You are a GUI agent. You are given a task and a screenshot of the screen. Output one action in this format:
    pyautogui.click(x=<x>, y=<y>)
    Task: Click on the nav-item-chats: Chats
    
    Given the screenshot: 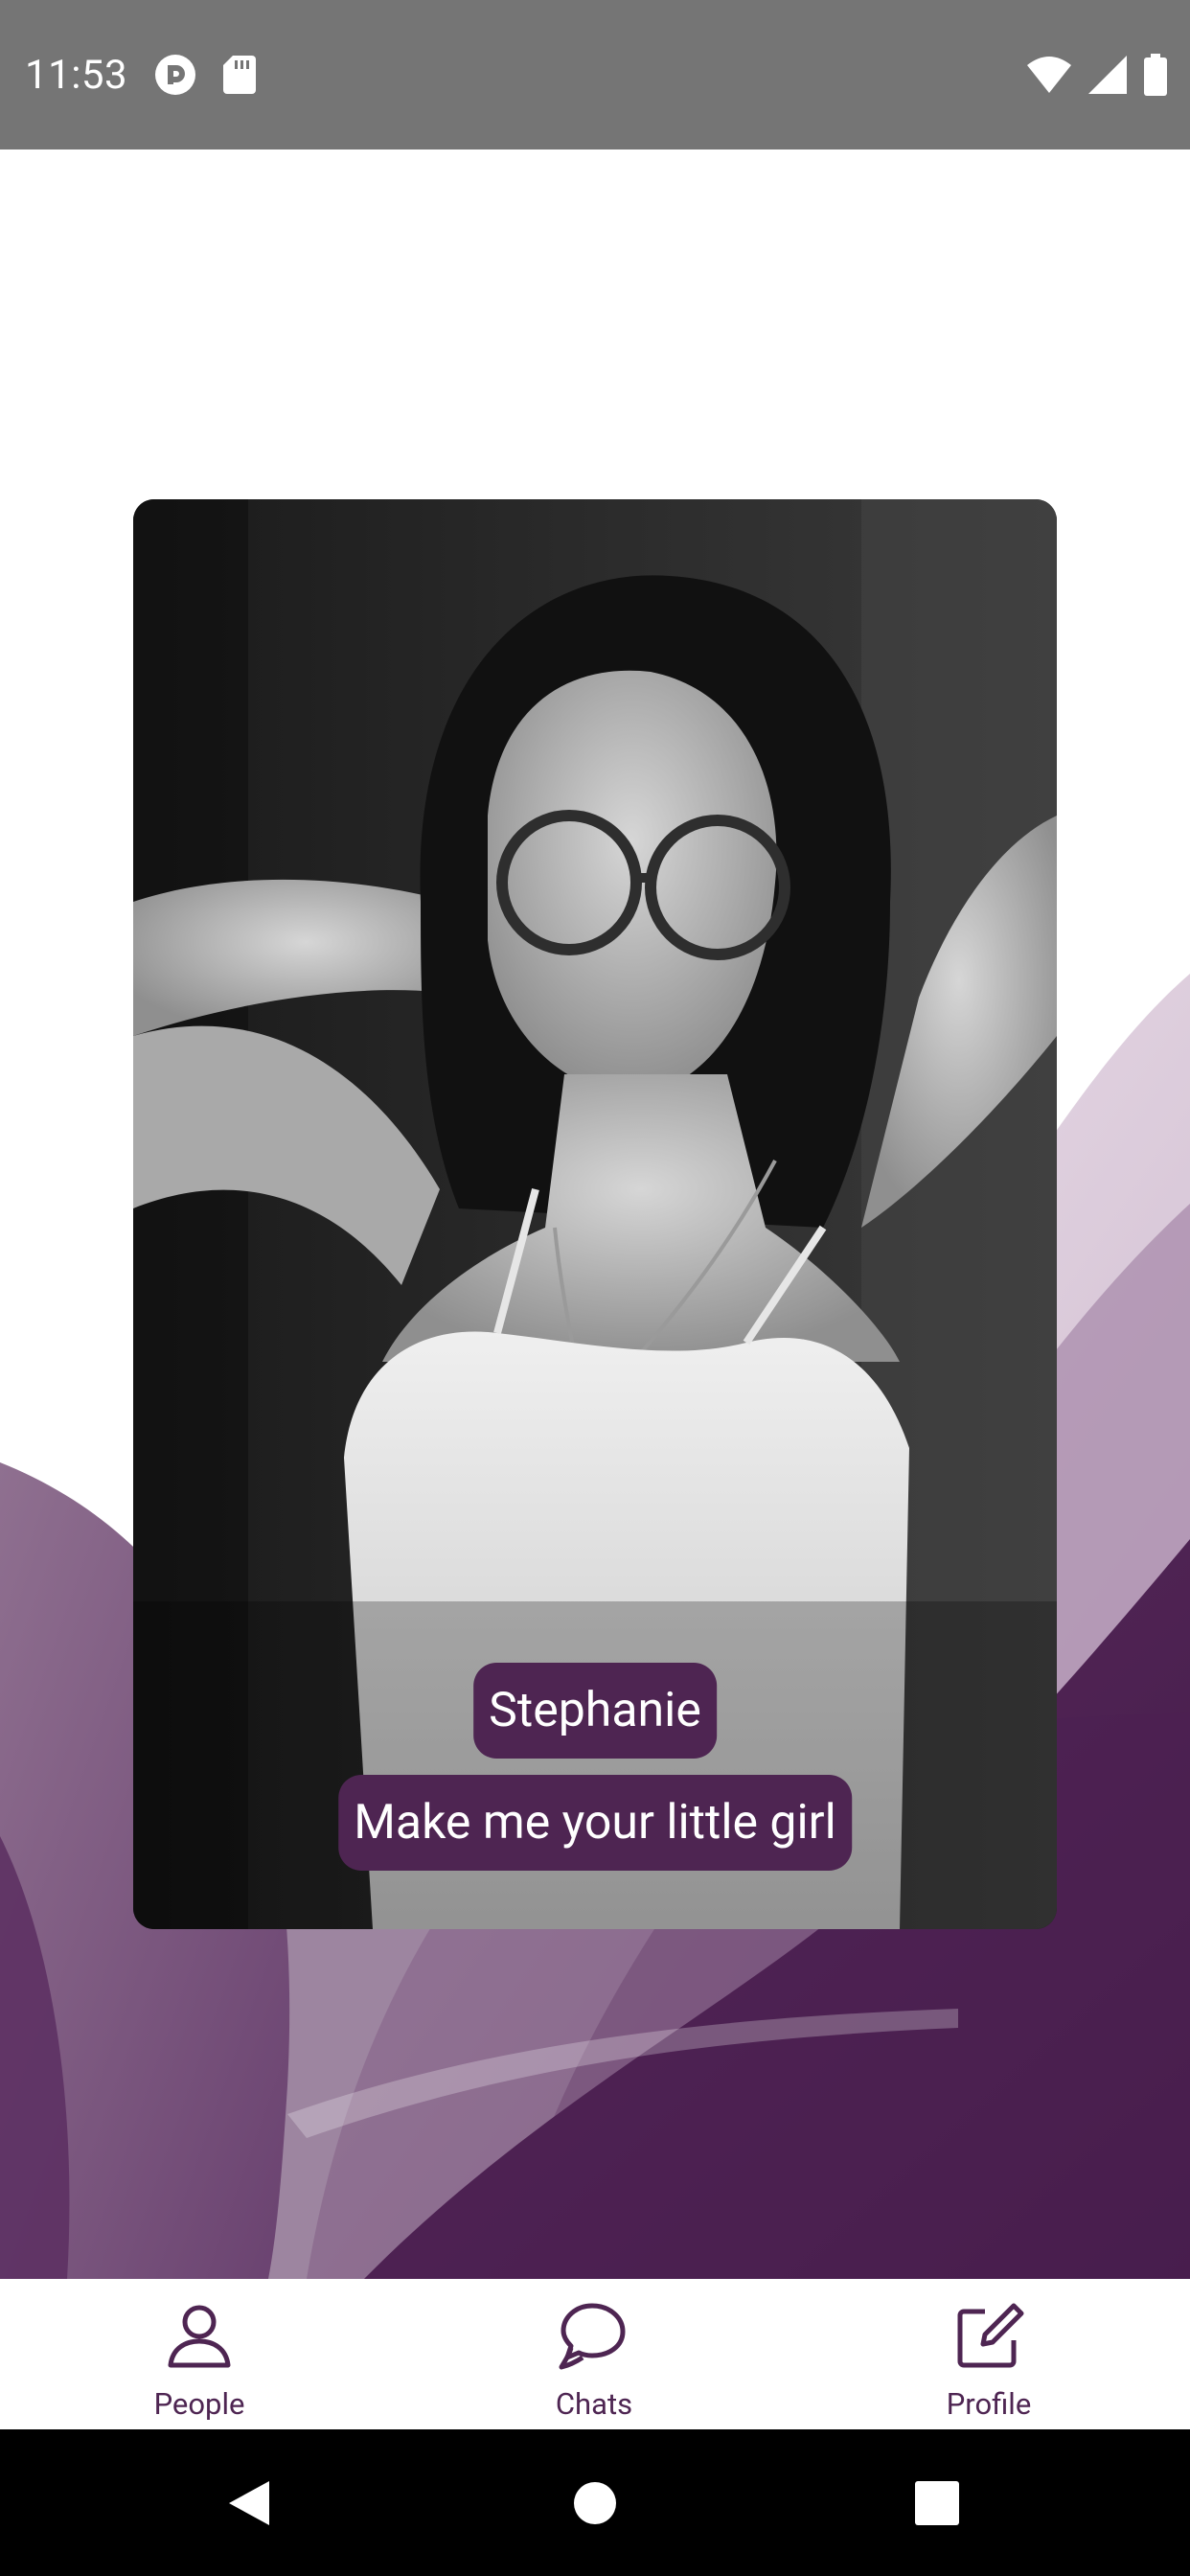 What is the action you would take?
    pyautogui.click(x=594, y=2354)
    